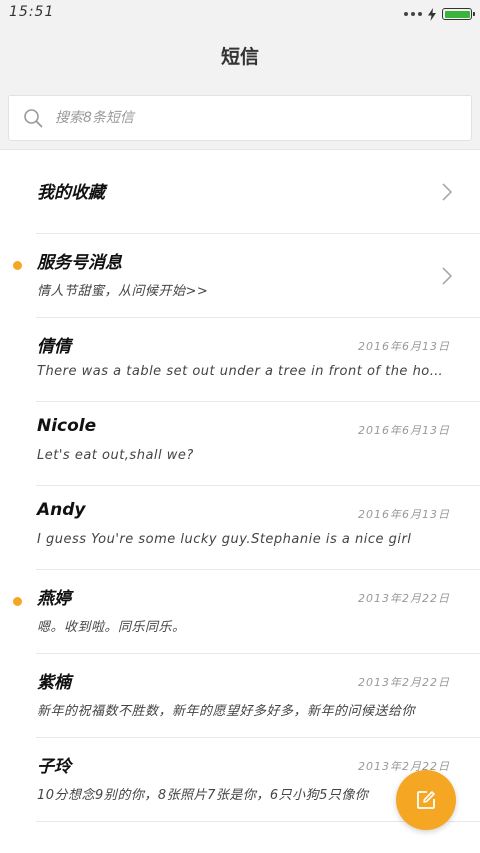 The width and height of the screenshot is (480, 853). I want to click on message-preview: Let's eat out,shall we?, so click(115, 455).